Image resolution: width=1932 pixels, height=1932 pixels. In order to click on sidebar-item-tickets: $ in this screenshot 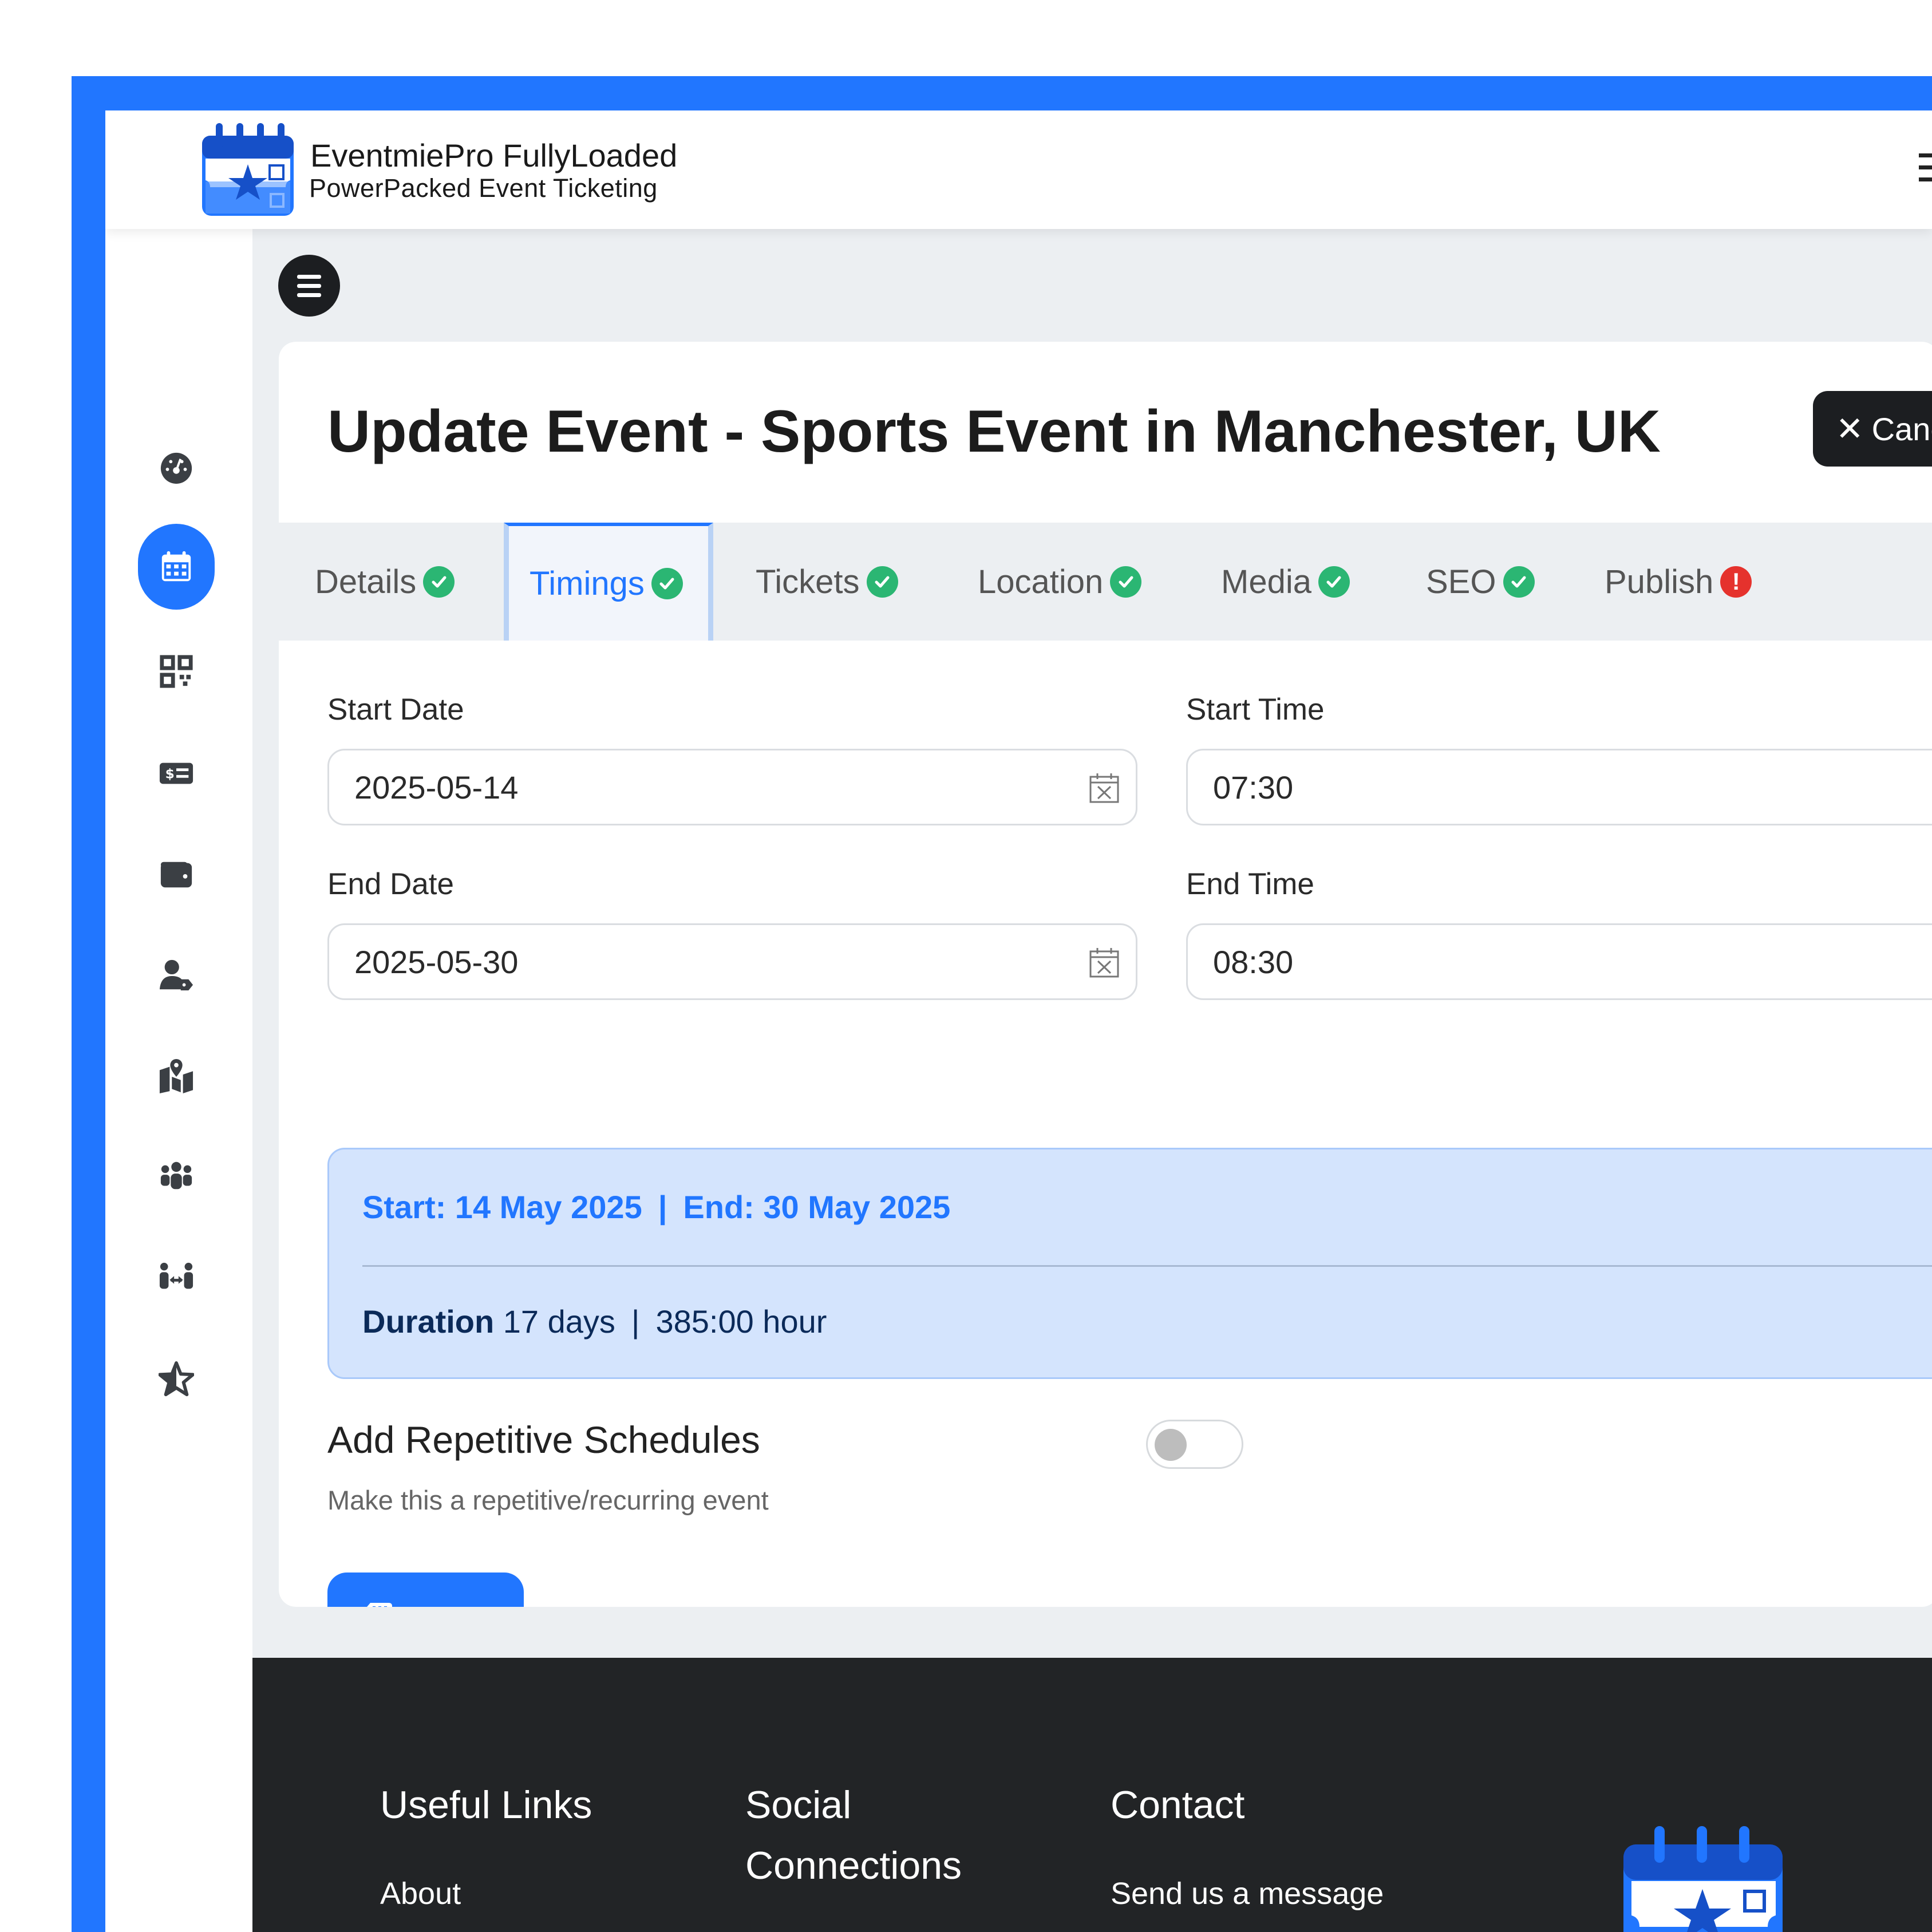, I will do `click(176, 773)`.